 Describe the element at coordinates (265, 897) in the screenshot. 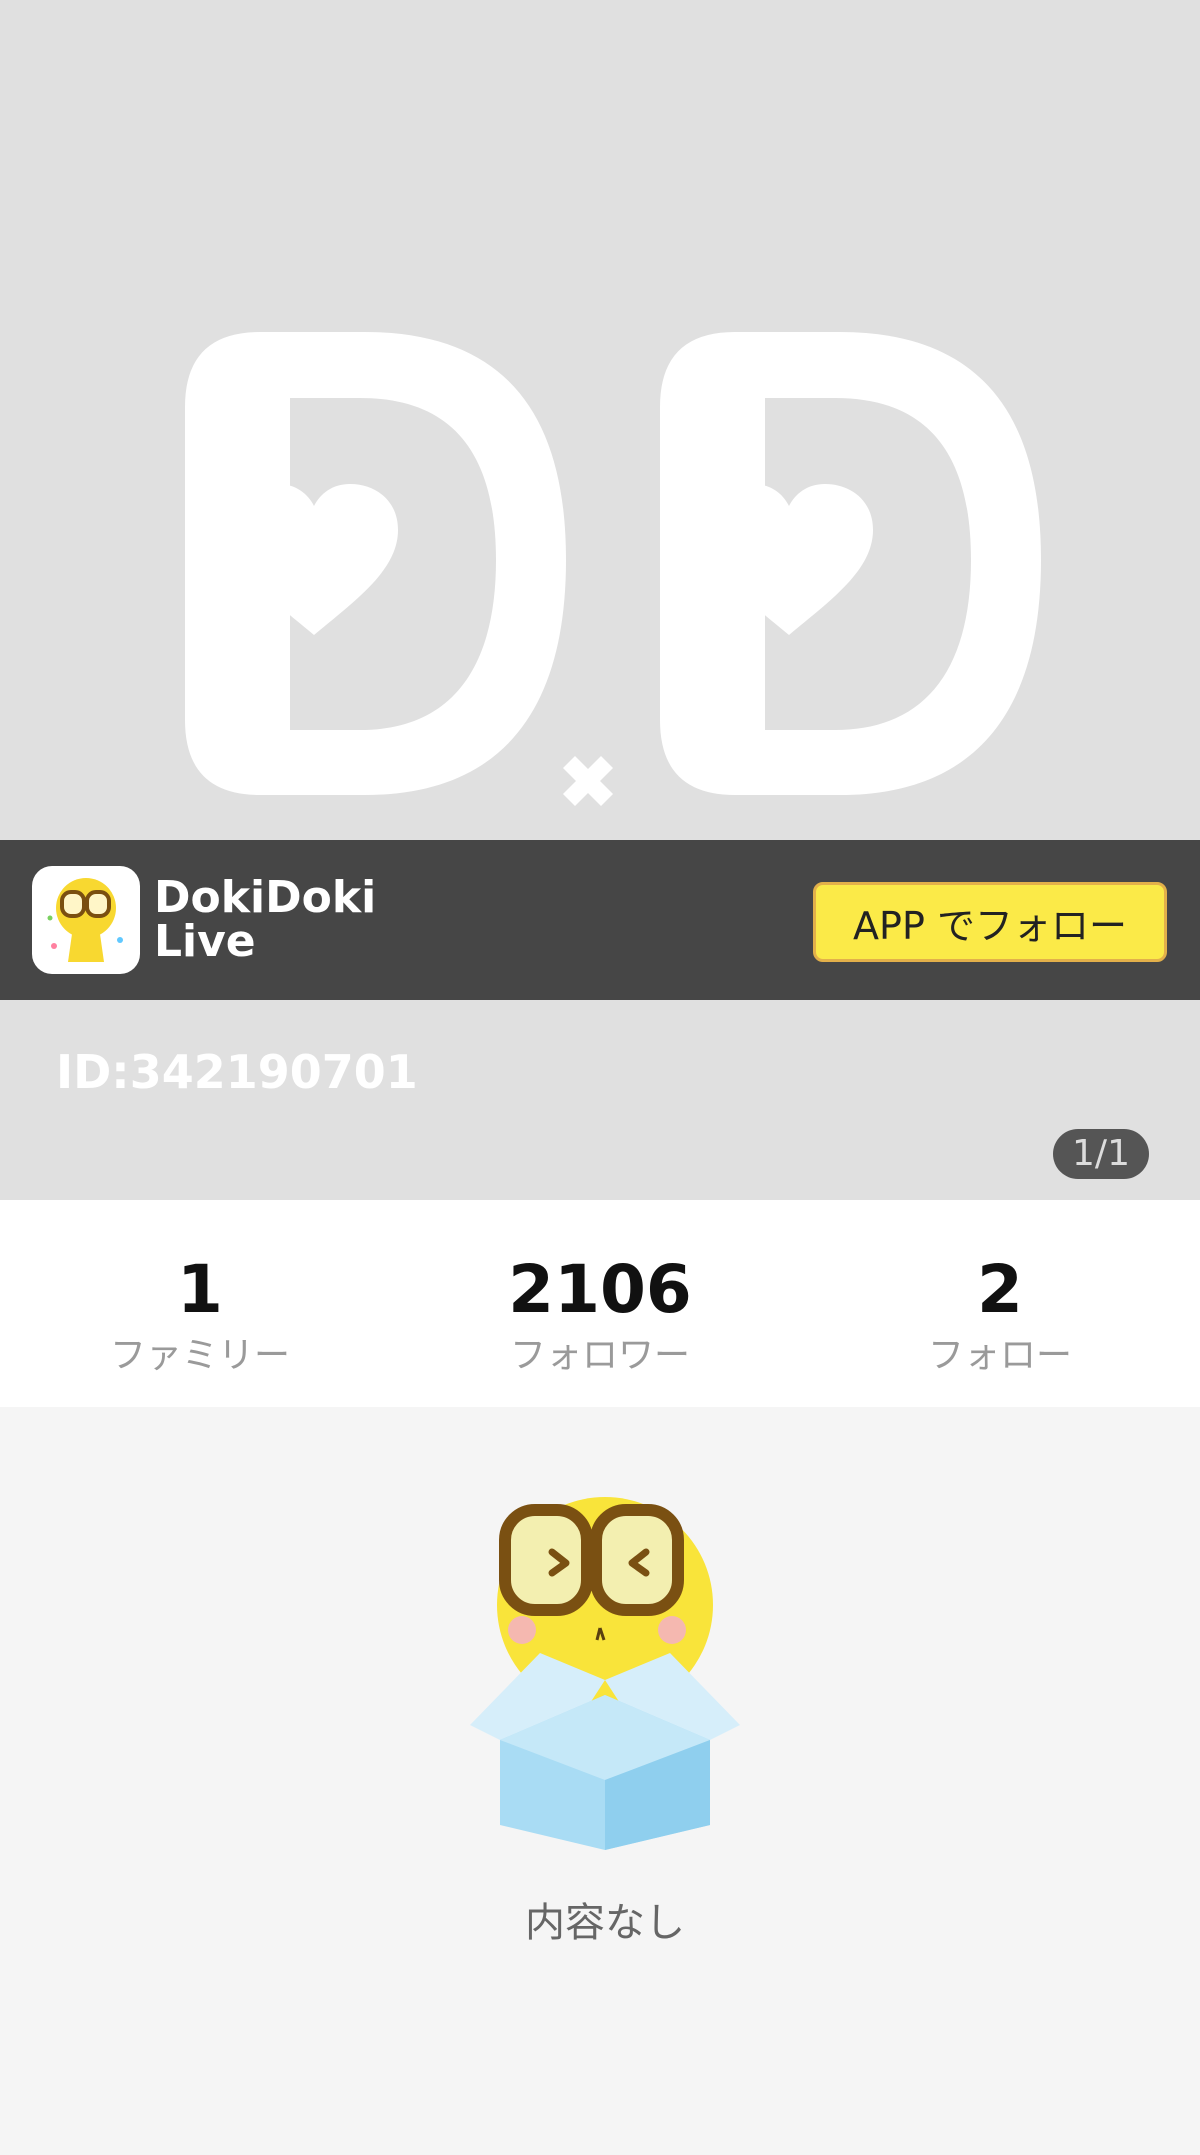

I see `app-name-line1: DokiDoki` at that location.